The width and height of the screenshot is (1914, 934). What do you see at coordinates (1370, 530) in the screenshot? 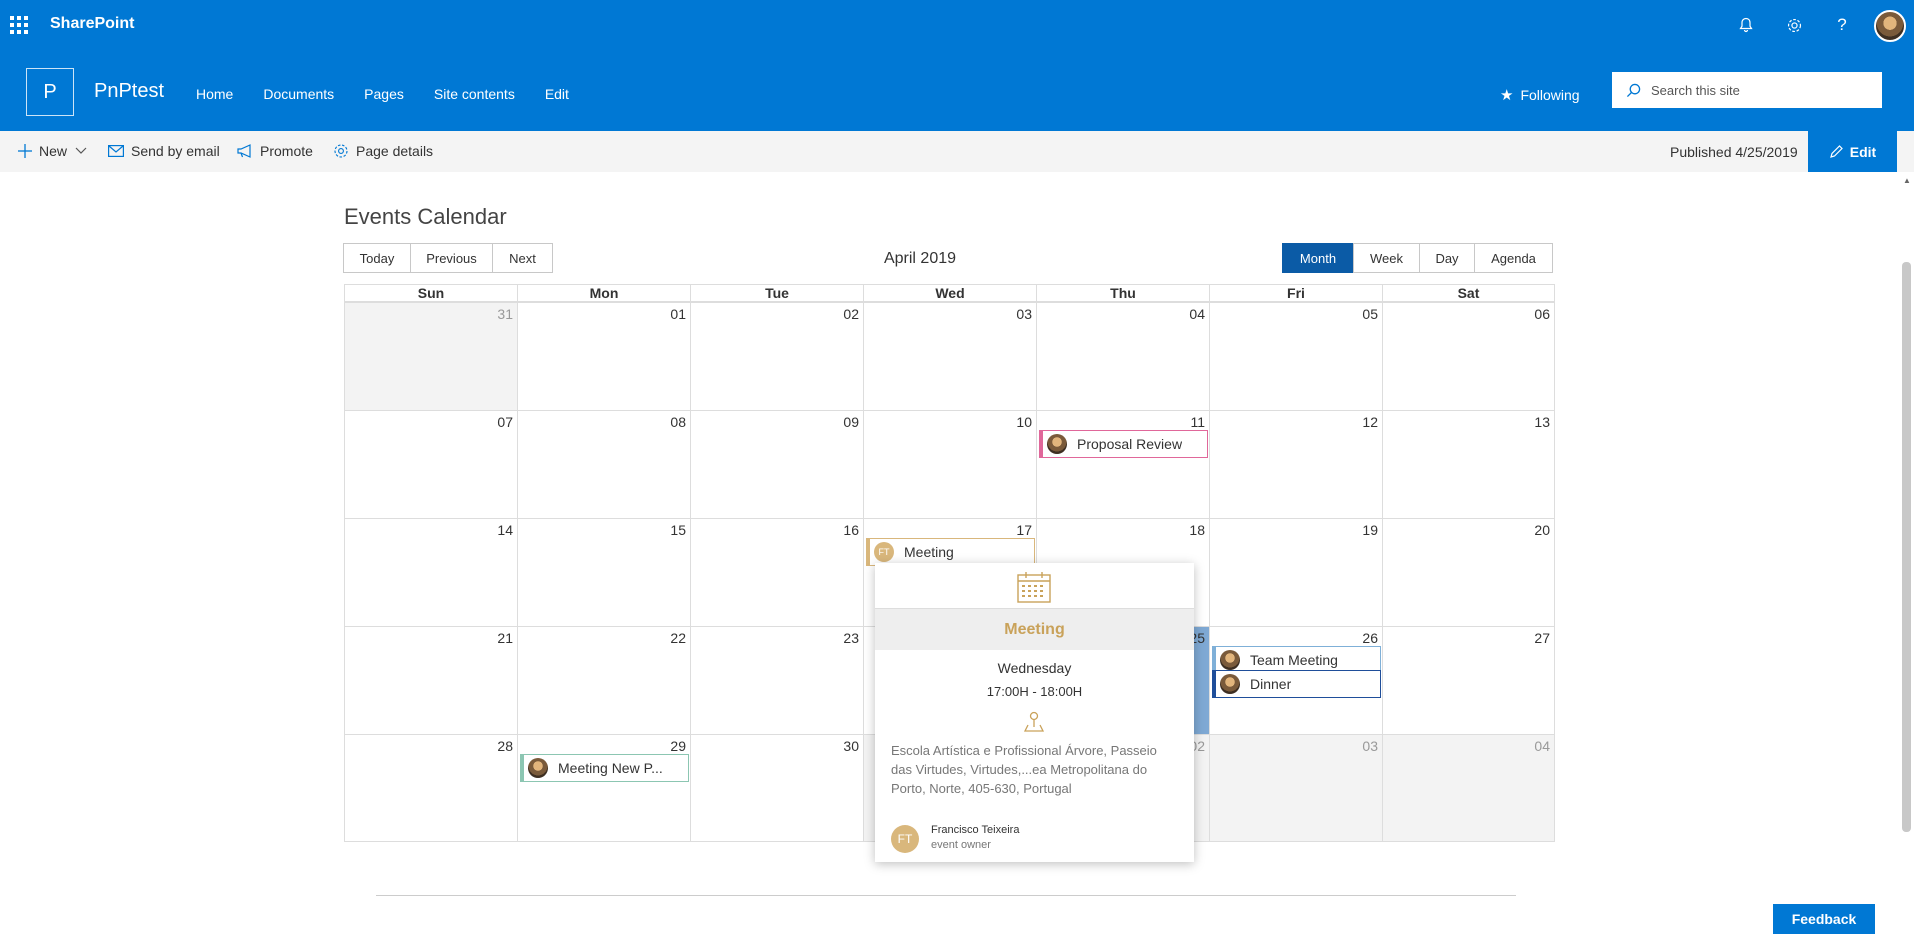
I see `day-number: 19` at bounding box center [1370, 530].